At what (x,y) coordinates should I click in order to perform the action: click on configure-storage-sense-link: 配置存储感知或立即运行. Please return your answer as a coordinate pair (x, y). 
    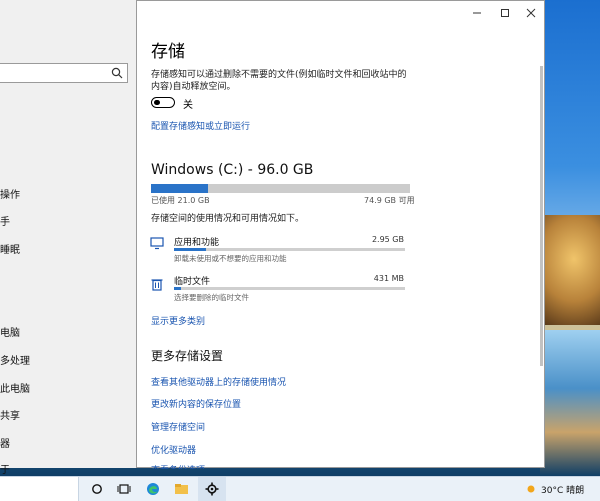
    Looking at the image, I should click on (200, 125).